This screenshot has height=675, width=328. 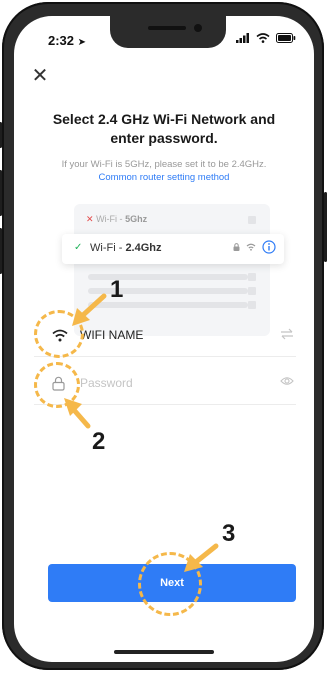 What do you see at coordinates (99, 441) in the screenshot?
I see `annotation-number-2: 2` at bounding box center [99, 441].